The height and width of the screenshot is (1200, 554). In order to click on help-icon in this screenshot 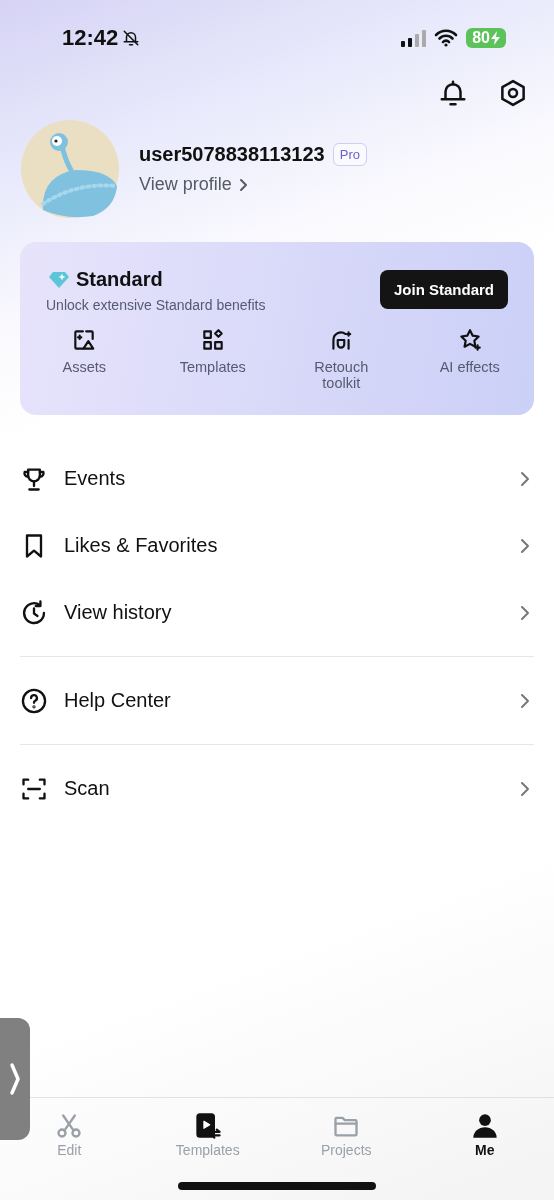, I will do `click(34, 700)`.